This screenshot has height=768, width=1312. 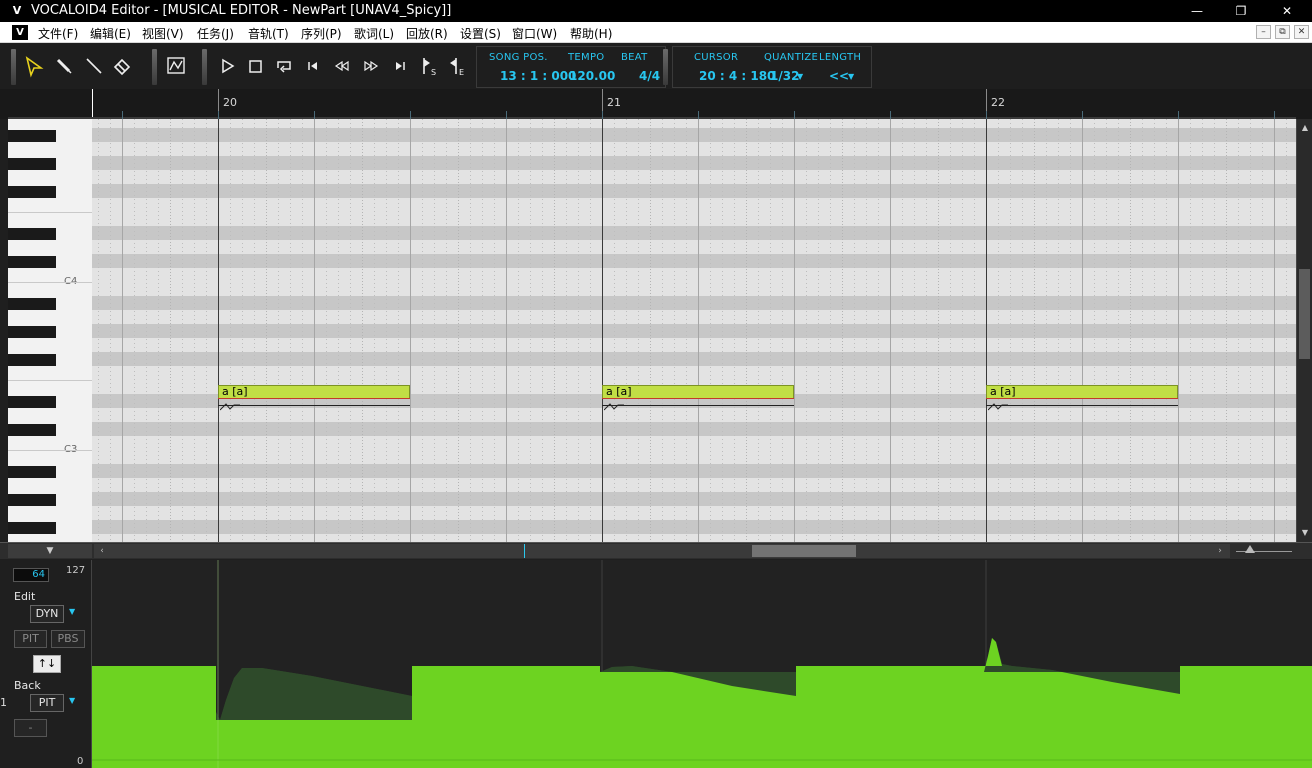 What do you see at coordinates (321, 33) in the screenshot?
I see `menu-sequence: 序列(P)` at bounding box center [321, 33].